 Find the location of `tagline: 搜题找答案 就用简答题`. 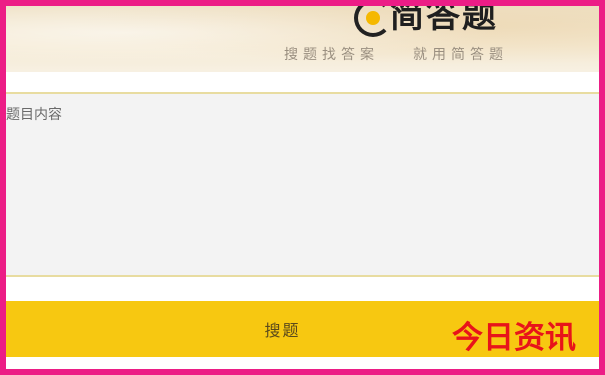

tagline: 搜题找答案 就用简答题 is located at coordinates (396, 54).